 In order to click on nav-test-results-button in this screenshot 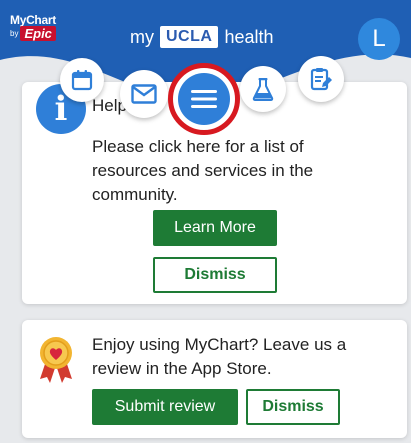, I will do `click(263, 89)`.